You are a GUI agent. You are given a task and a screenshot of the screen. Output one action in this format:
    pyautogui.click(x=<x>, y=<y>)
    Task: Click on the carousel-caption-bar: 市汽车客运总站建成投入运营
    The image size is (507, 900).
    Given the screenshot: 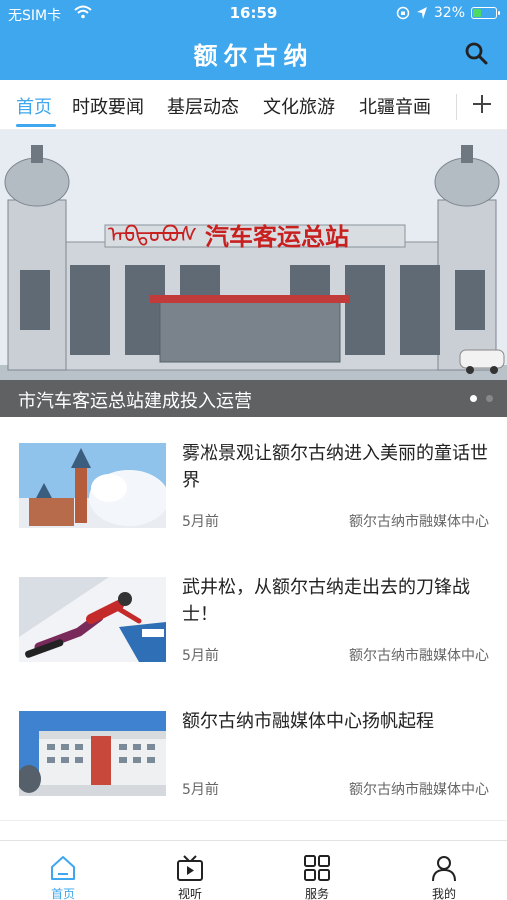 What is the action you would take?
    pyautogui.click(x=253, y=398)
    